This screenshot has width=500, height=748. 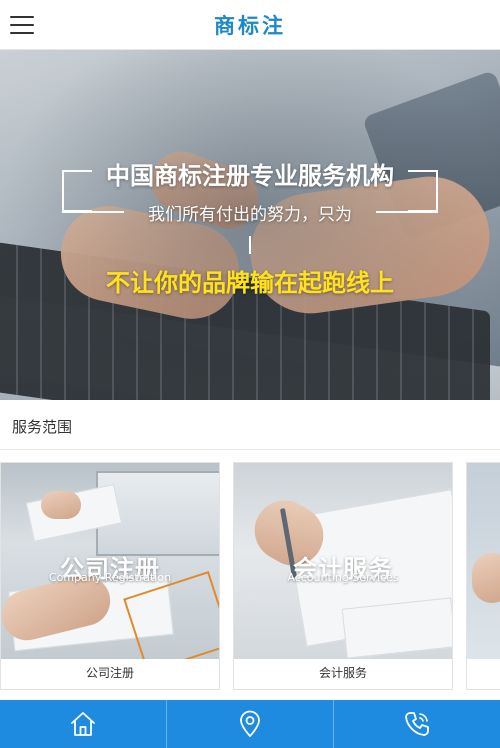 I want to click on service-card-subtitle: Accounting Services, so click(x=343, y=577).